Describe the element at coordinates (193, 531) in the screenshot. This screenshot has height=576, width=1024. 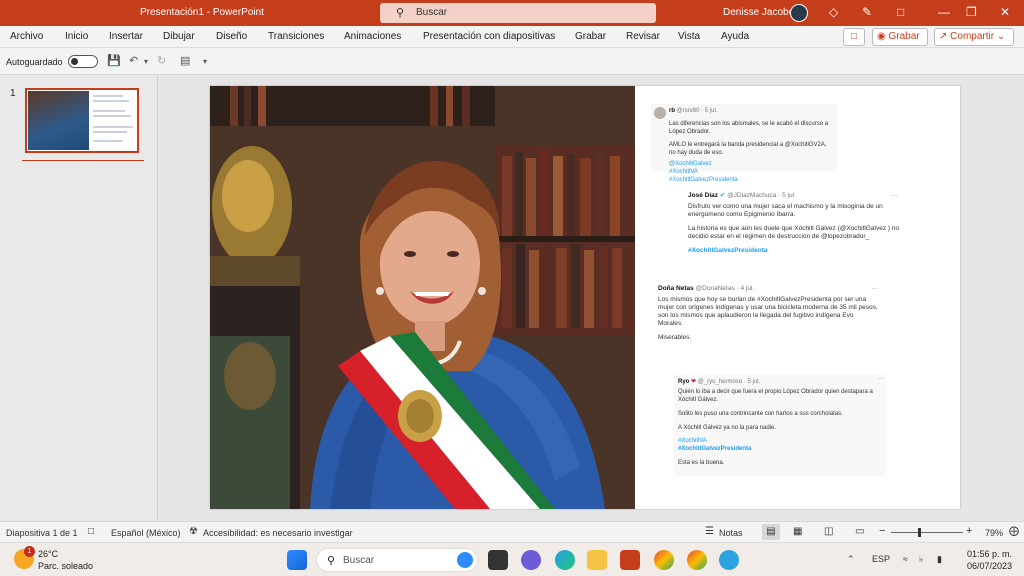
I see `accessibility-icon: ☢` at that location.